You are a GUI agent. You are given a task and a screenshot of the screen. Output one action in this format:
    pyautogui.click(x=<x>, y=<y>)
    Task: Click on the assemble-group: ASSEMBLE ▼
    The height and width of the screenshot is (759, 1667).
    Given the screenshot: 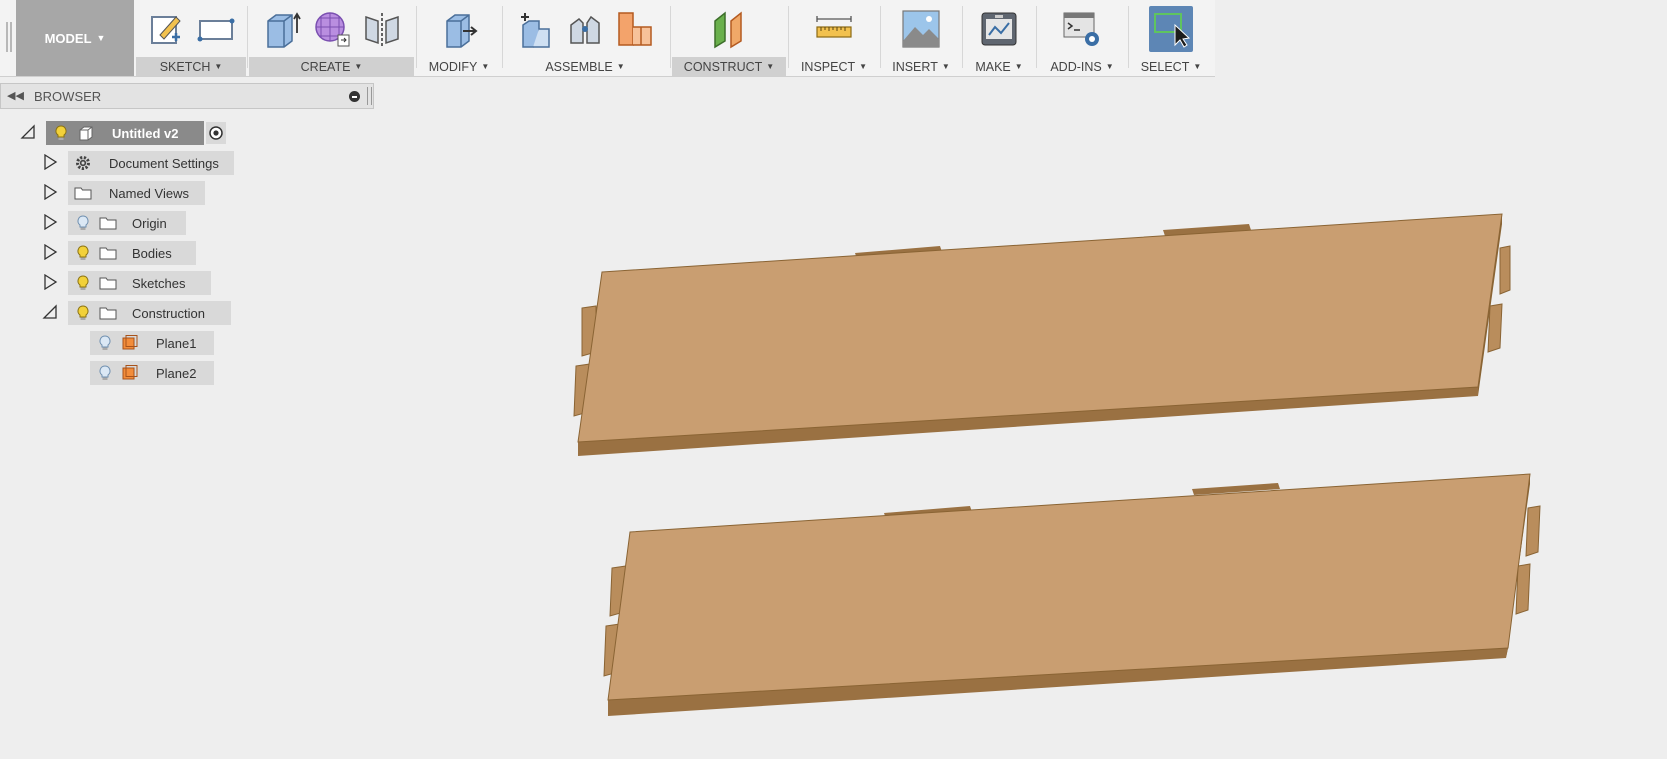 What is the action you would take?
    pyautogui.click(x=585, y=38)
    